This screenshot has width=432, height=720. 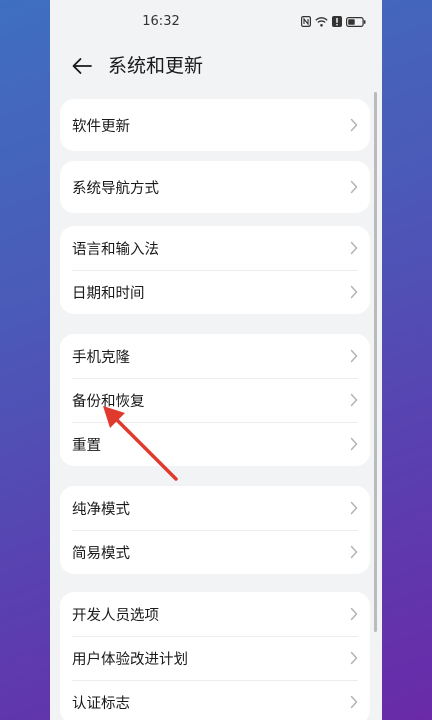 I want to click on nfc-icon, so click(x=306, y=21).